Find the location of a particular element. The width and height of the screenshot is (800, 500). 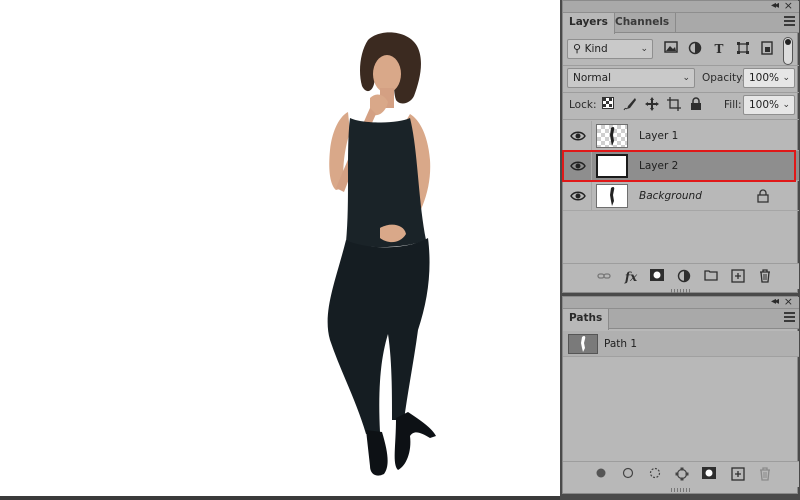

make-workpath-icon is located at coordinates (682, 475).